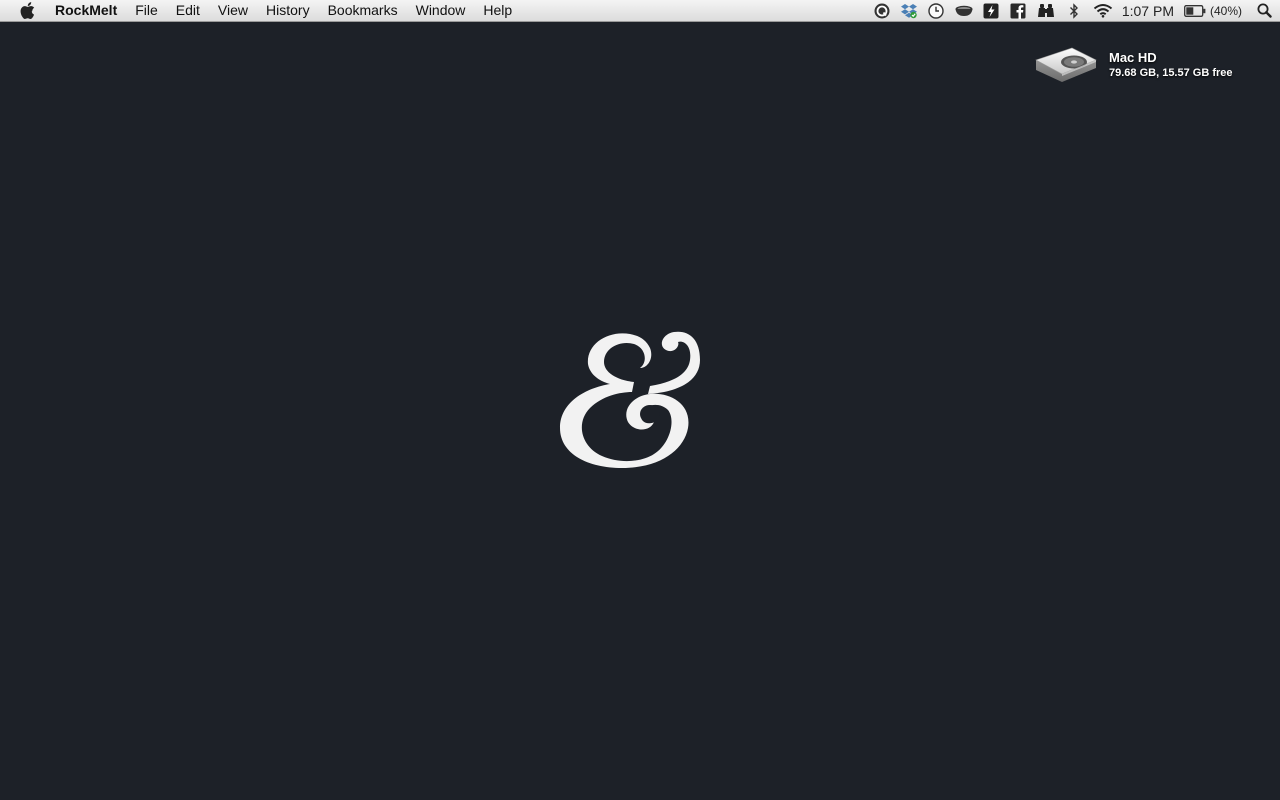 This screenshot has width=1280, height=800. What do you see at coordinates (909, 10) in the screenshot?
I see `dropbox-icon` at bounding box center [909, 10].